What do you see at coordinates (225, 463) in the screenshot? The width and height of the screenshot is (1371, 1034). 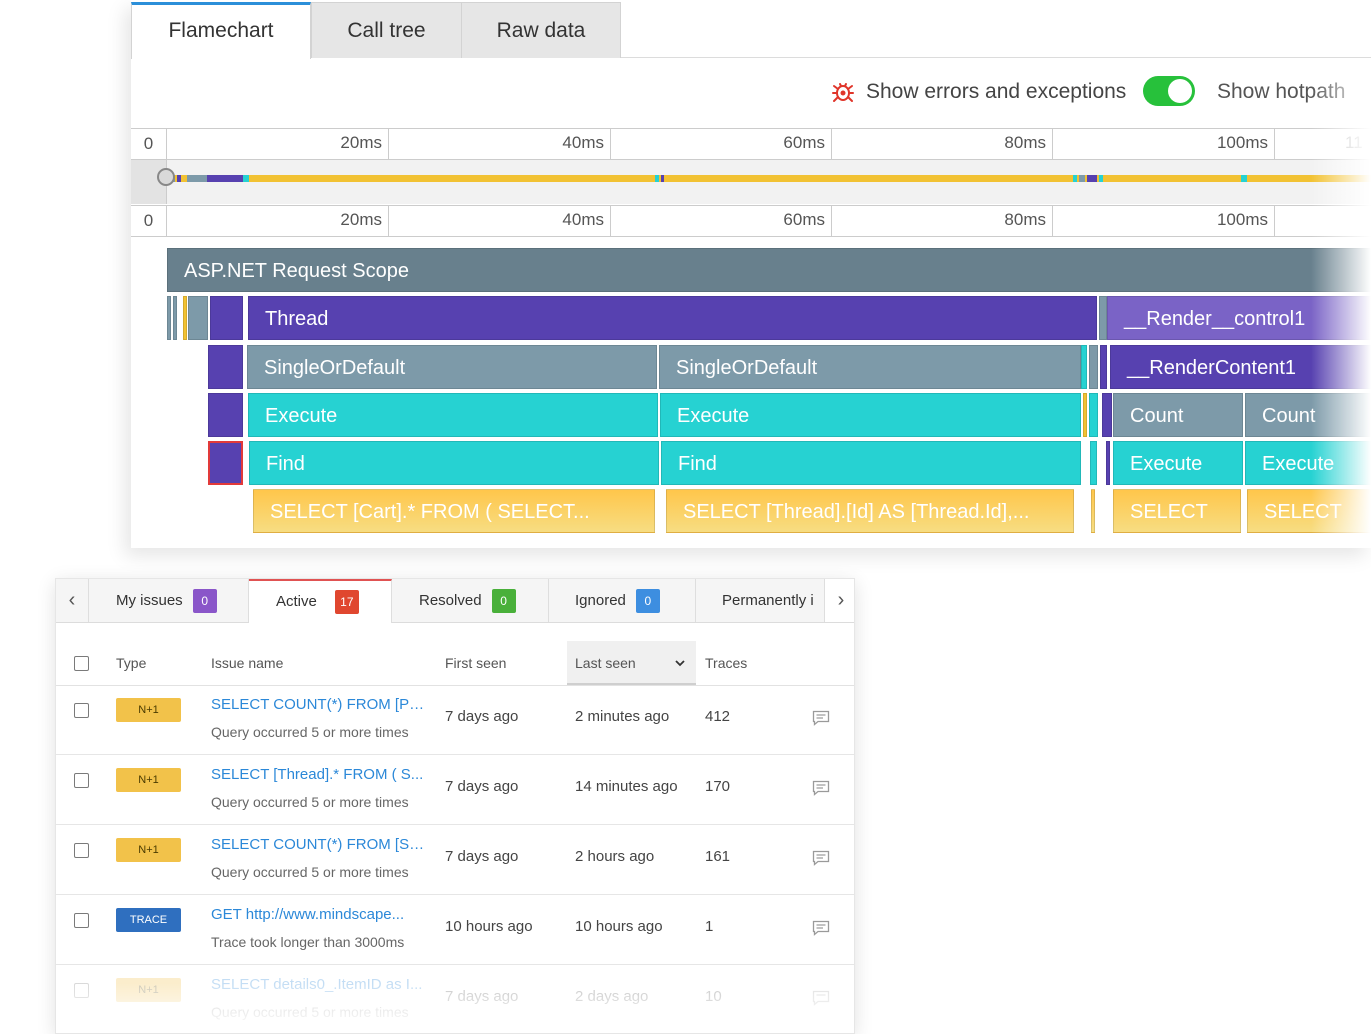 I see `flame-block-selected` at bounding box center [225, 463].